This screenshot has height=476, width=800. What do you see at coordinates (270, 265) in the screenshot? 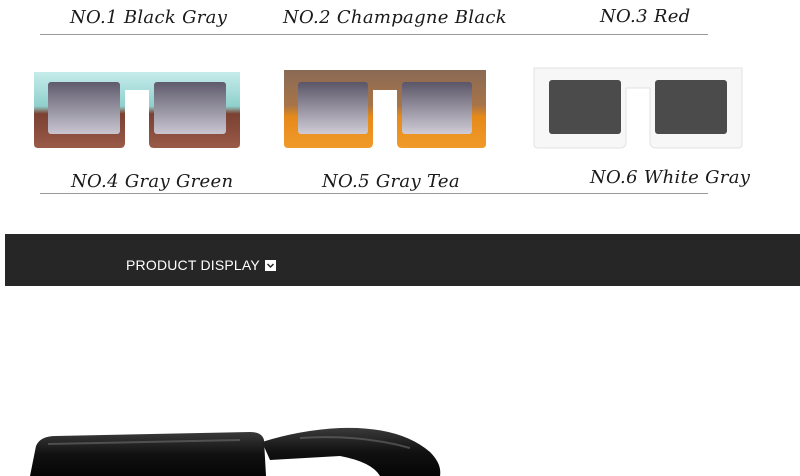
I see `chevron-down-icon` at bounding box center [270, 265].